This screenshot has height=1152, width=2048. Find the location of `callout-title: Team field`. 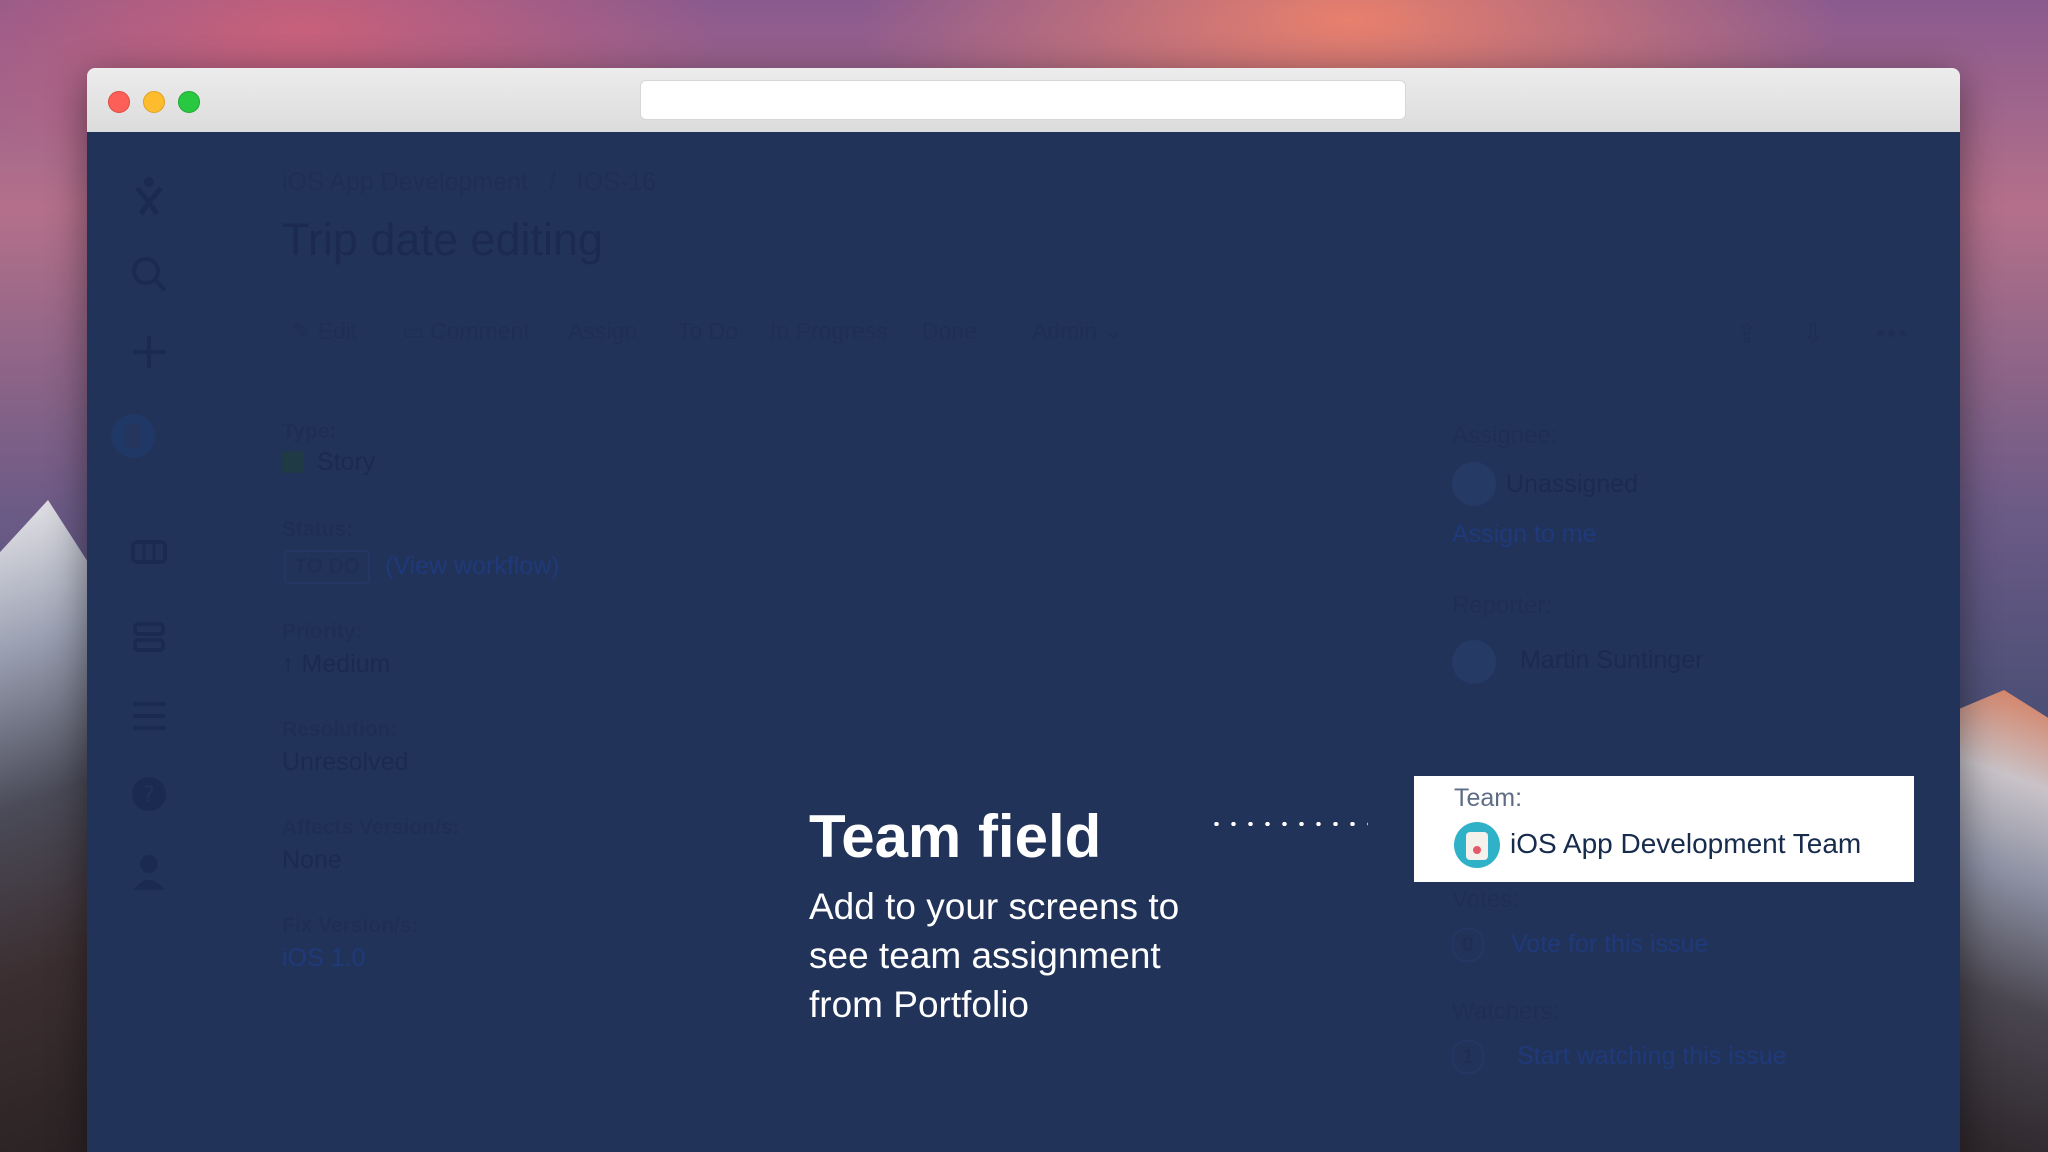

callout-title: Team field is located at coordinates (955, 836).